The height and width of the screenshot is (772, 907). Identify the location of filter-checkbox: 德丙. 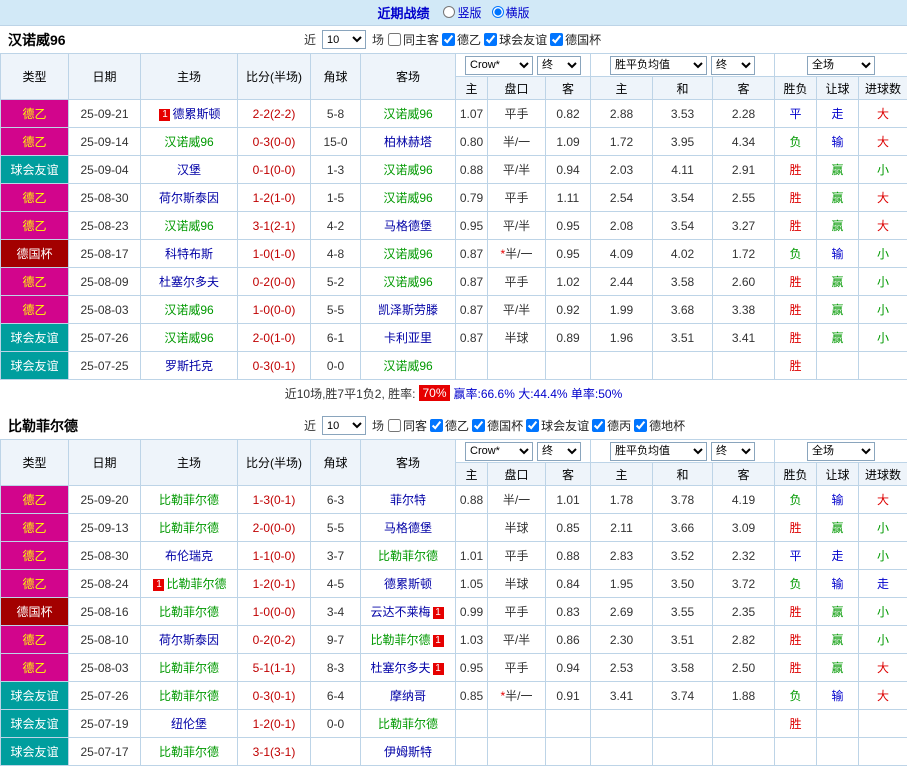
(611, 425).